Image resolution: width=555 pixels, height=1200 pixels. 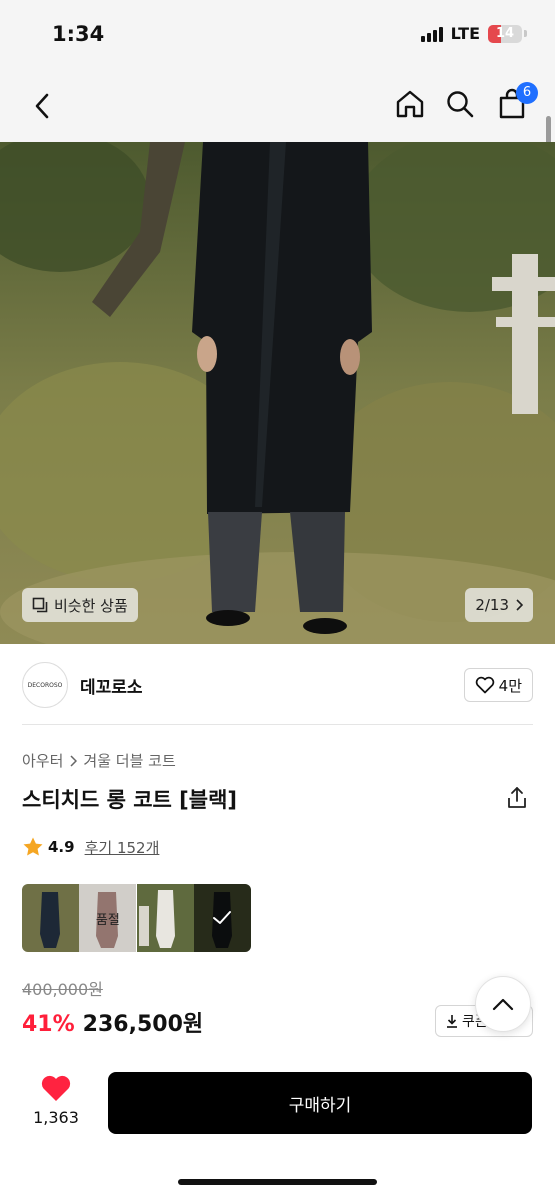 I want to click on battery-icon: 14, so click(x=505, y=33).